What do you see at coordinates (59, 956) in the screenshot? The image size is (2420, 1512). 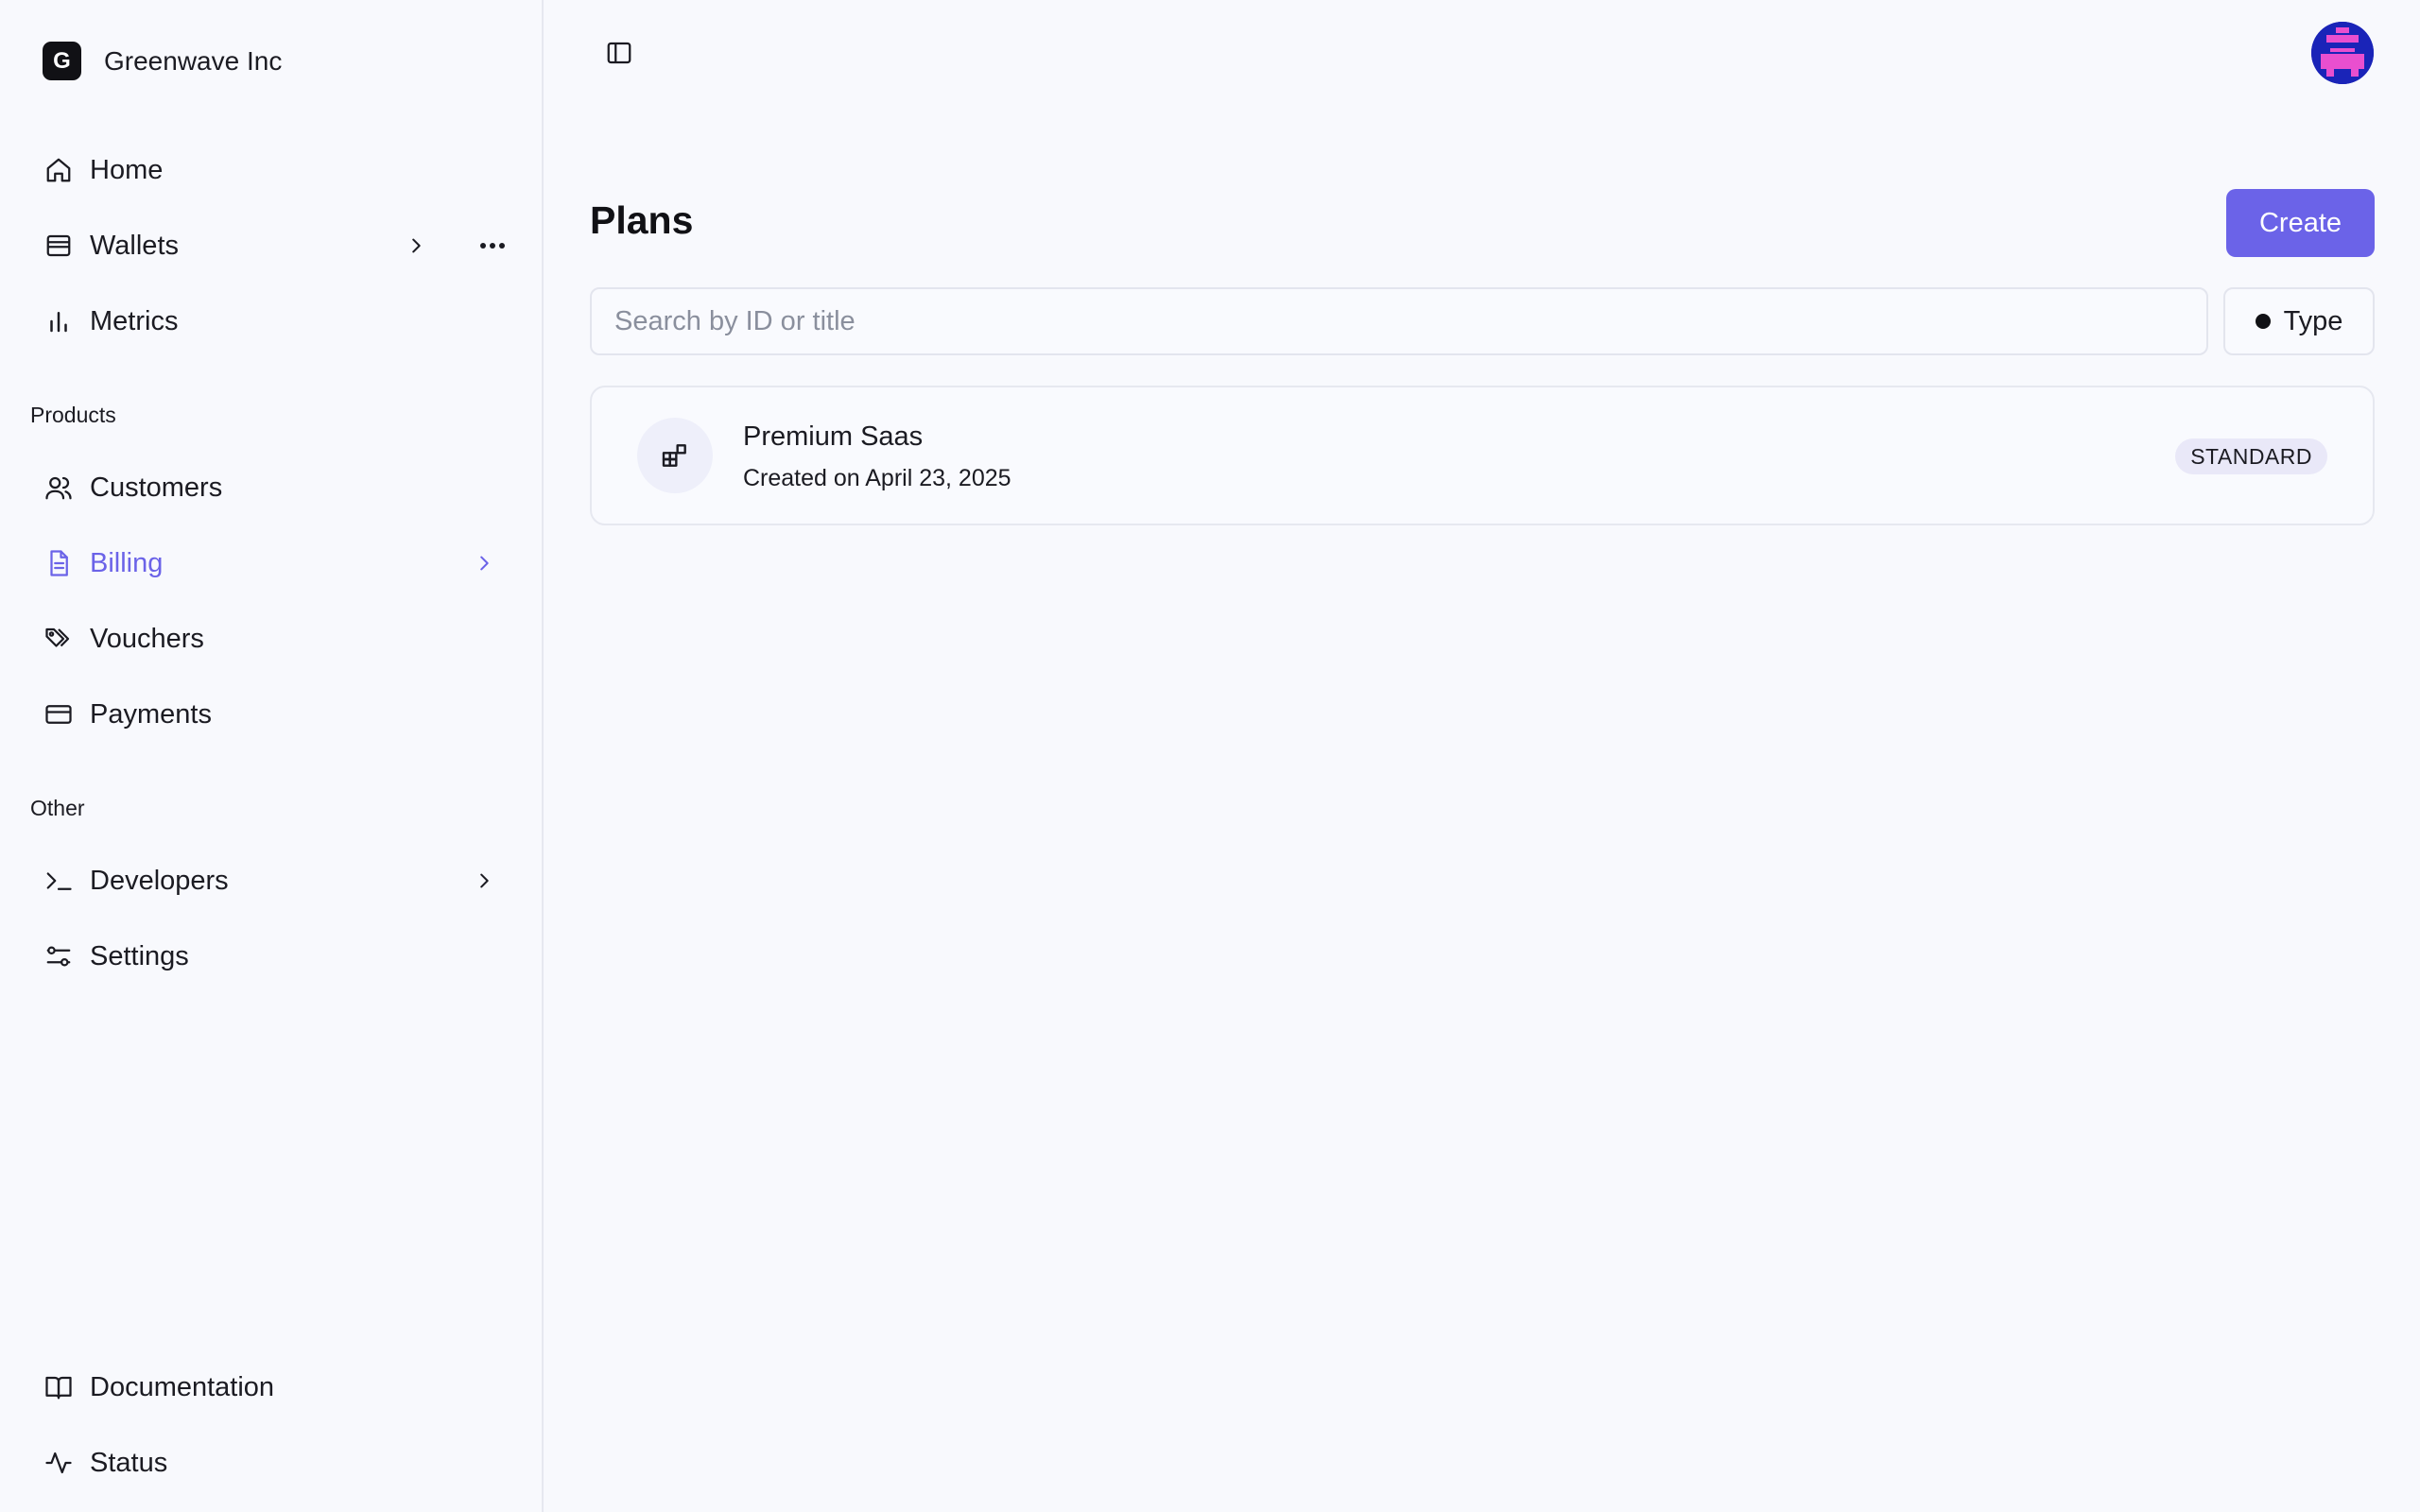 I see `sliders-icon` at bounding box center [59, 956].